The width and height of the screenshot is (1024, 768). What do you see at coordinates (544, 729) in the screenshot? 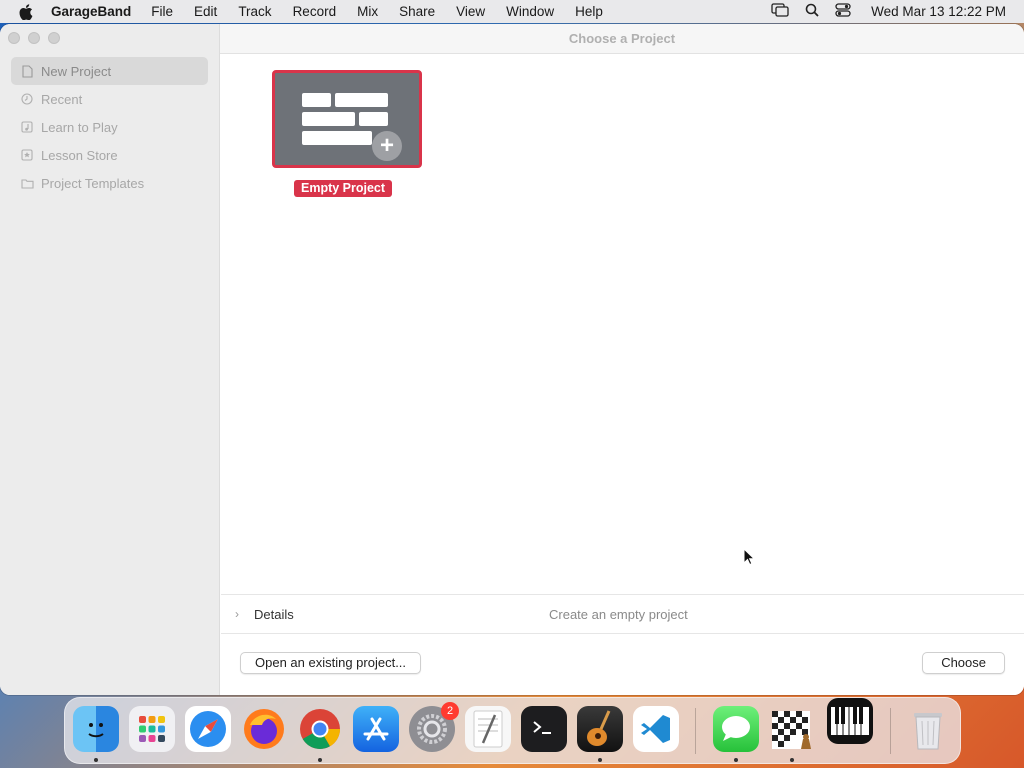
I see `terminal-icon` at bounding box center [544, 729].